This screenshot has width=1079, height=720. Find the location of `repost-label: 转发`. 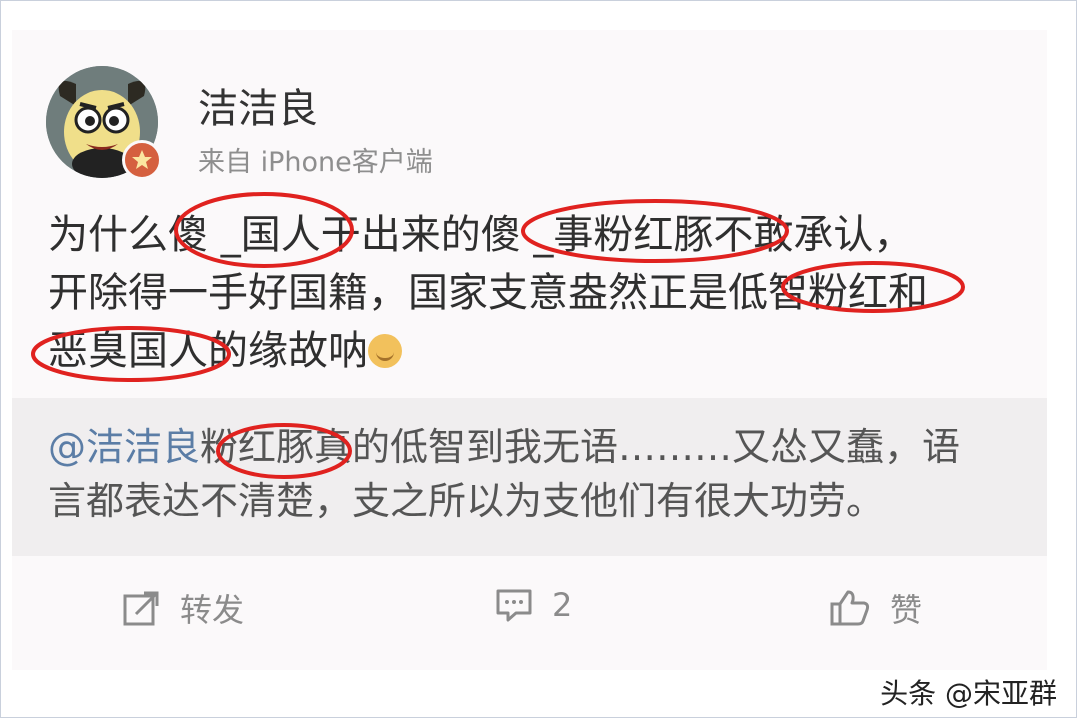

repost-label: 转发 is located at coordinates (212, 610).